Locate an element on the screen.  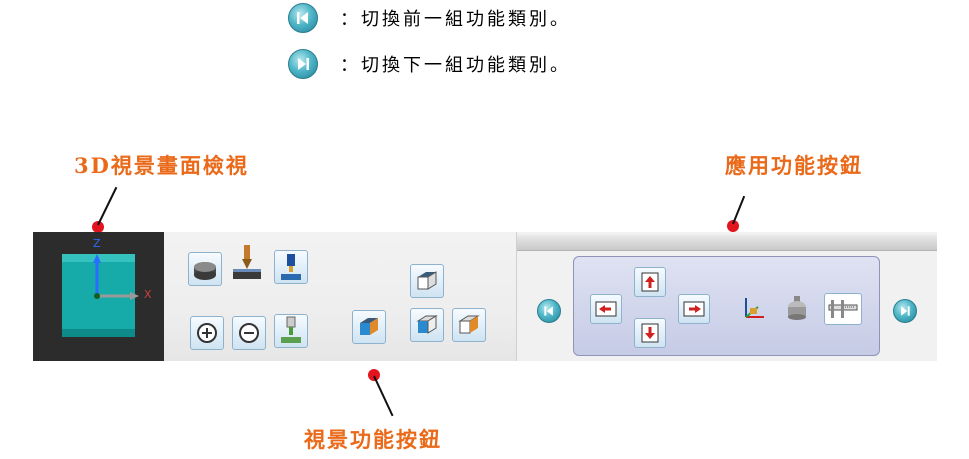
move-left-icon is located at coordinates (606, 309).